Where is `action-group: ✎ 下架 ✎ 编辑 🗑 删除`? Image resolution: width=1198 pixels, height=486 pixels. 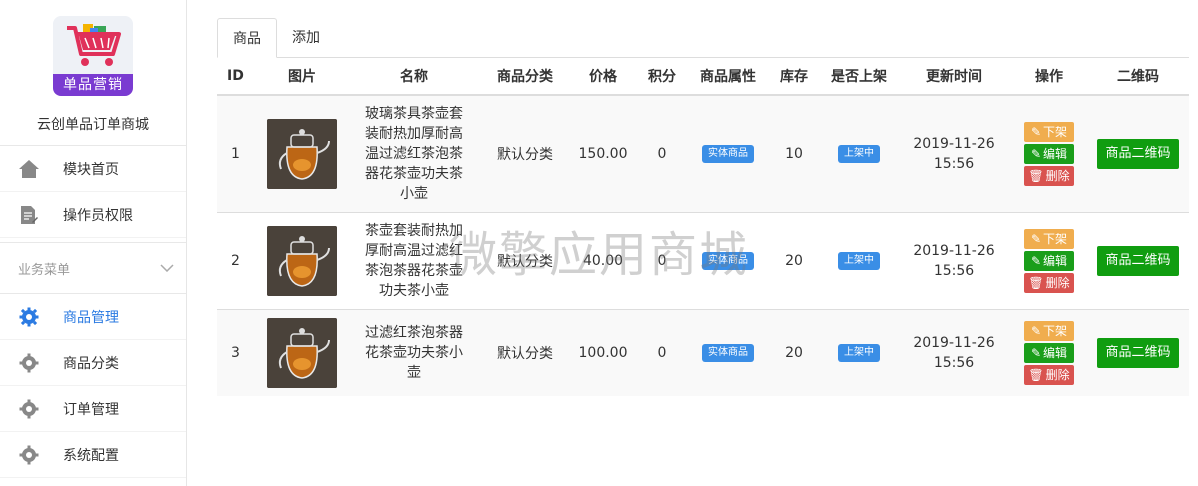 action-group: ✎ 下架 ✎ 编辑 🗑 删除 is located at coordinates (1049, 153).